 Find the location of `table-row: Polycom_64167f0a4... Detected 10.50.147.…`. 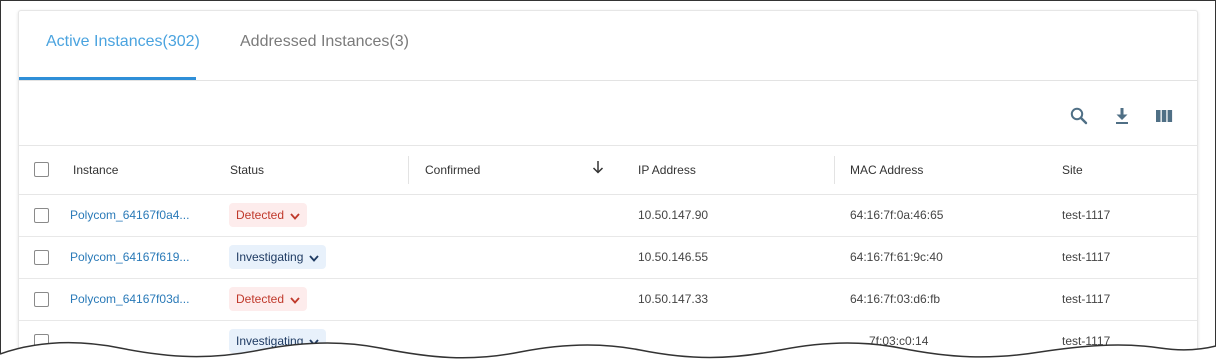

table-row: Polycom_64167f0a4... Detected 10.50.147.… is located at coordinates (608, 216).